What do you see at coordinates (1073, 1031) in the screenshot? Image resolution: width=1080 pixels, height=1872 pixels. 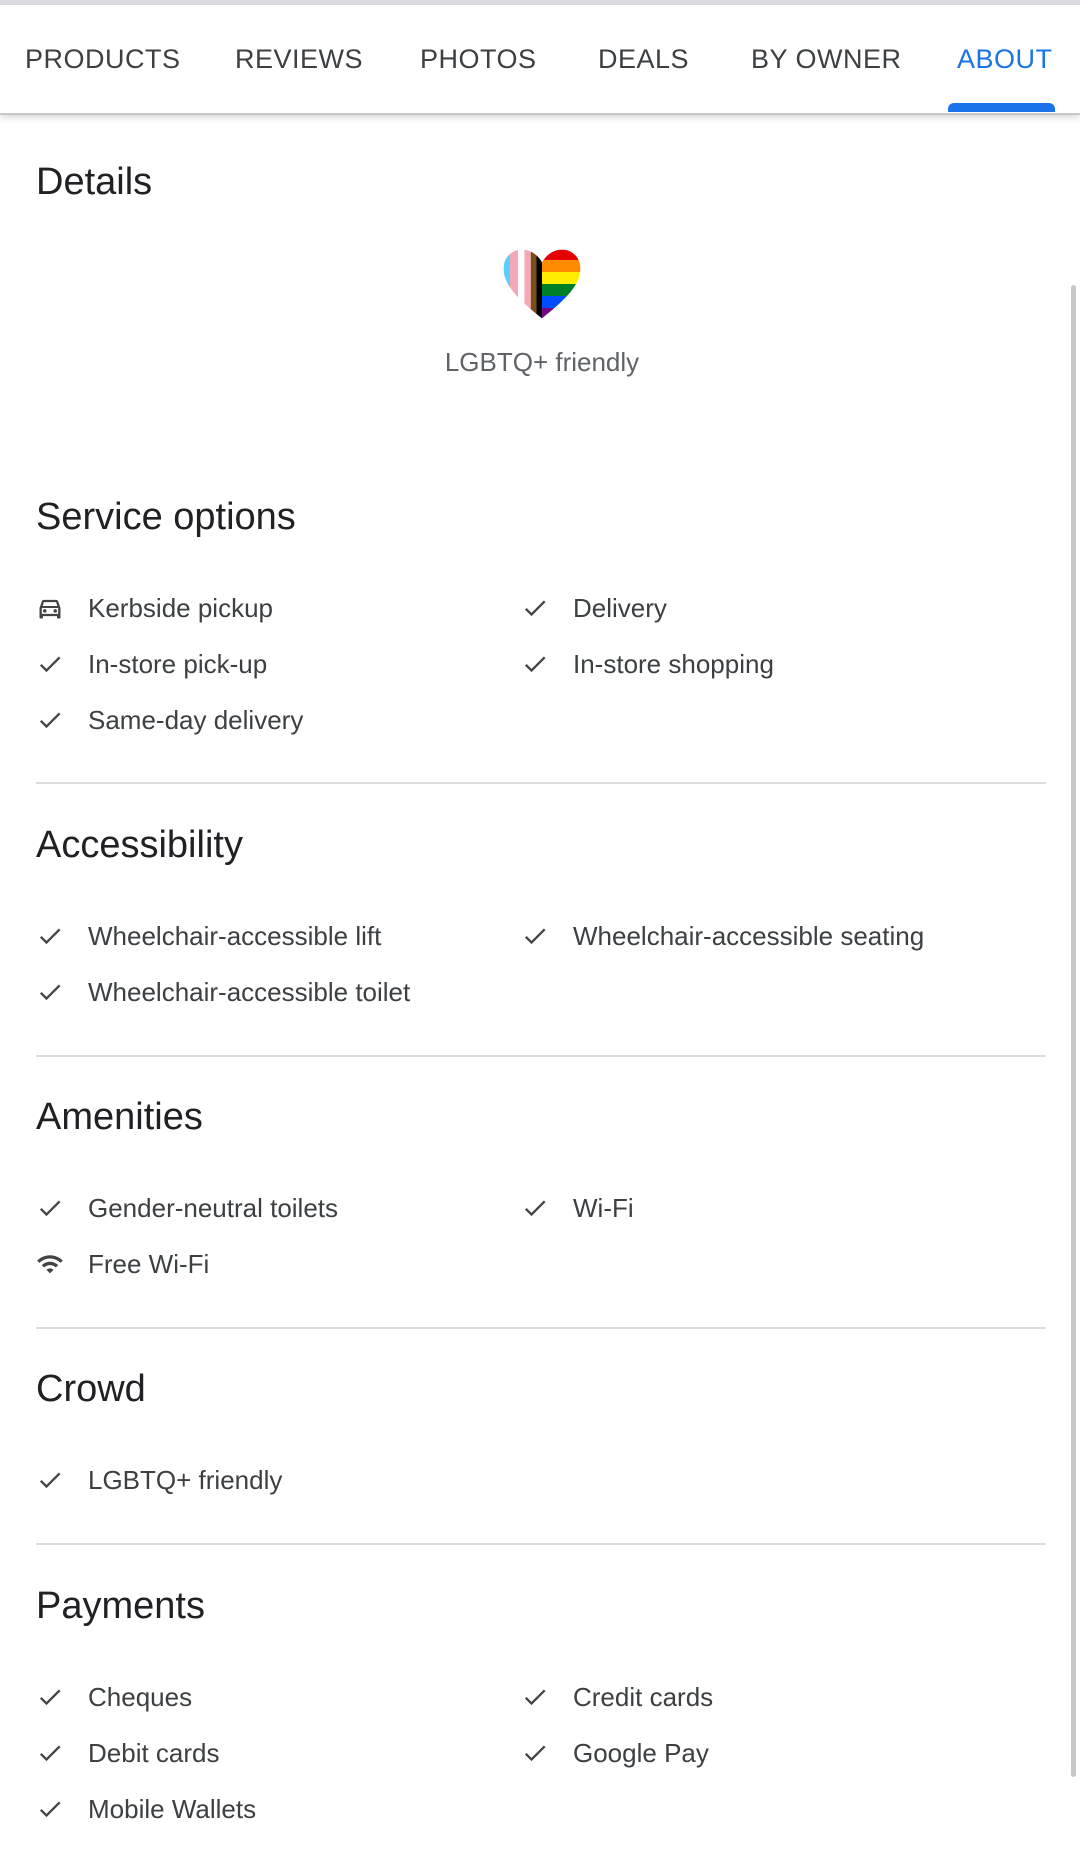 I see `scrollbar` at bounding box center [1073, 1031].